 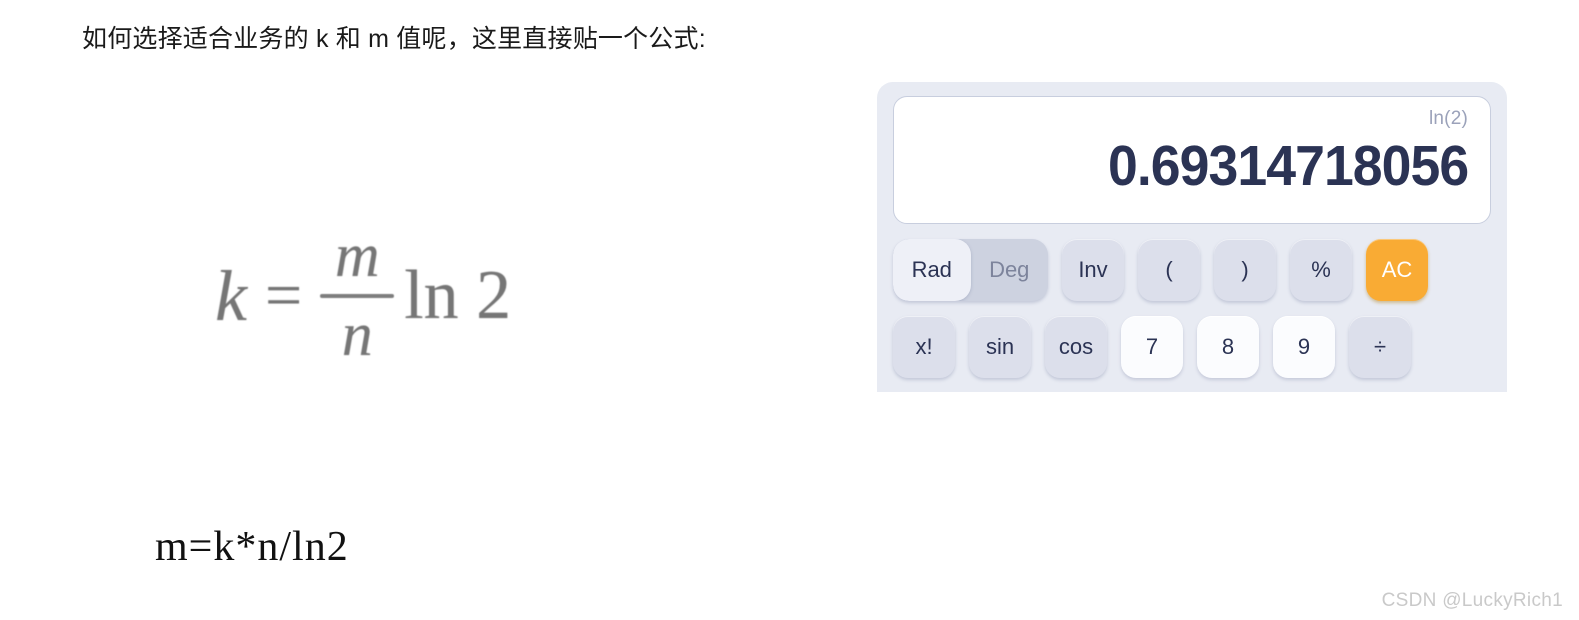 I want to click on formula-lhs-variable: k, so click(x=231, y=296).